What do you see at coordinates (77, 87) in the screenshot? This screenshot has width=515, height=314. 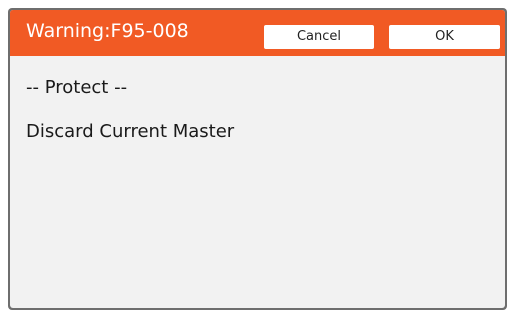 I see `message-line-protect: -- Protect --` at bounding box center [77, 87].